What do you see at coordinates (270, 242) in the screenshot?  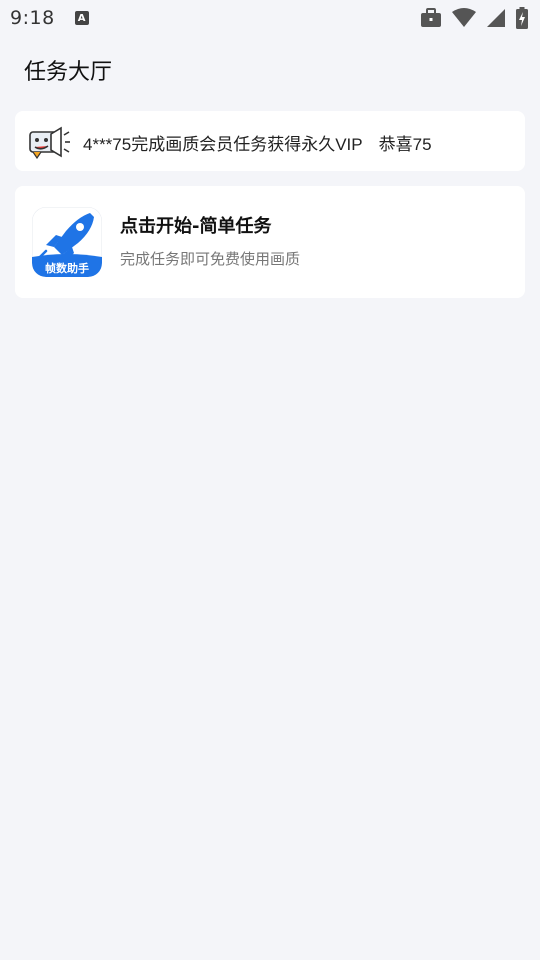 I see `task-card: 帧数助手 点击开始-简单任务 完成任务即可免费使用画质` at bounding box center [270, 242].